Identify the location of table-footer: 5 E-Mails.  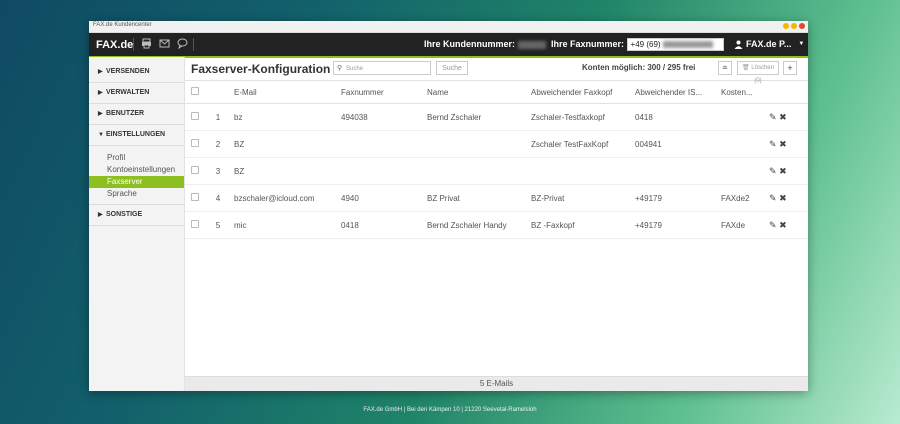
(496, 383).